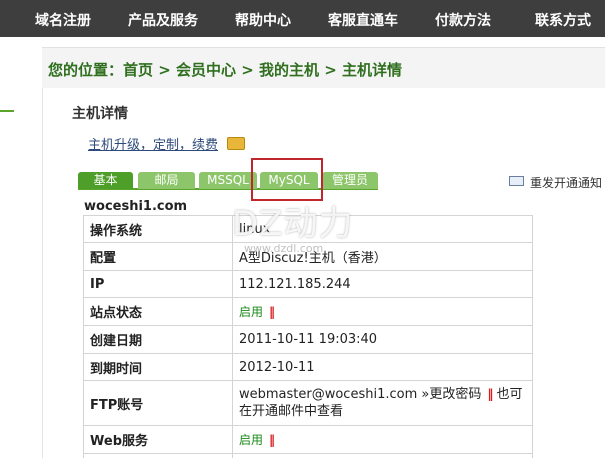 The image size is (605, 458). Describe the element at coordinates (382, 367) in the screenshot. I see `row-value: 2012-10-11` at that location.